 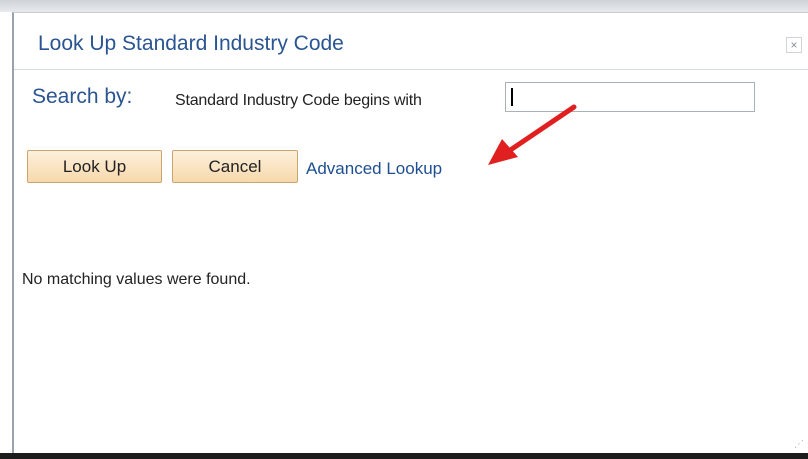 I want to click on advanced-lookup-link: Advanced Lookup, so click(x=374, y=169).